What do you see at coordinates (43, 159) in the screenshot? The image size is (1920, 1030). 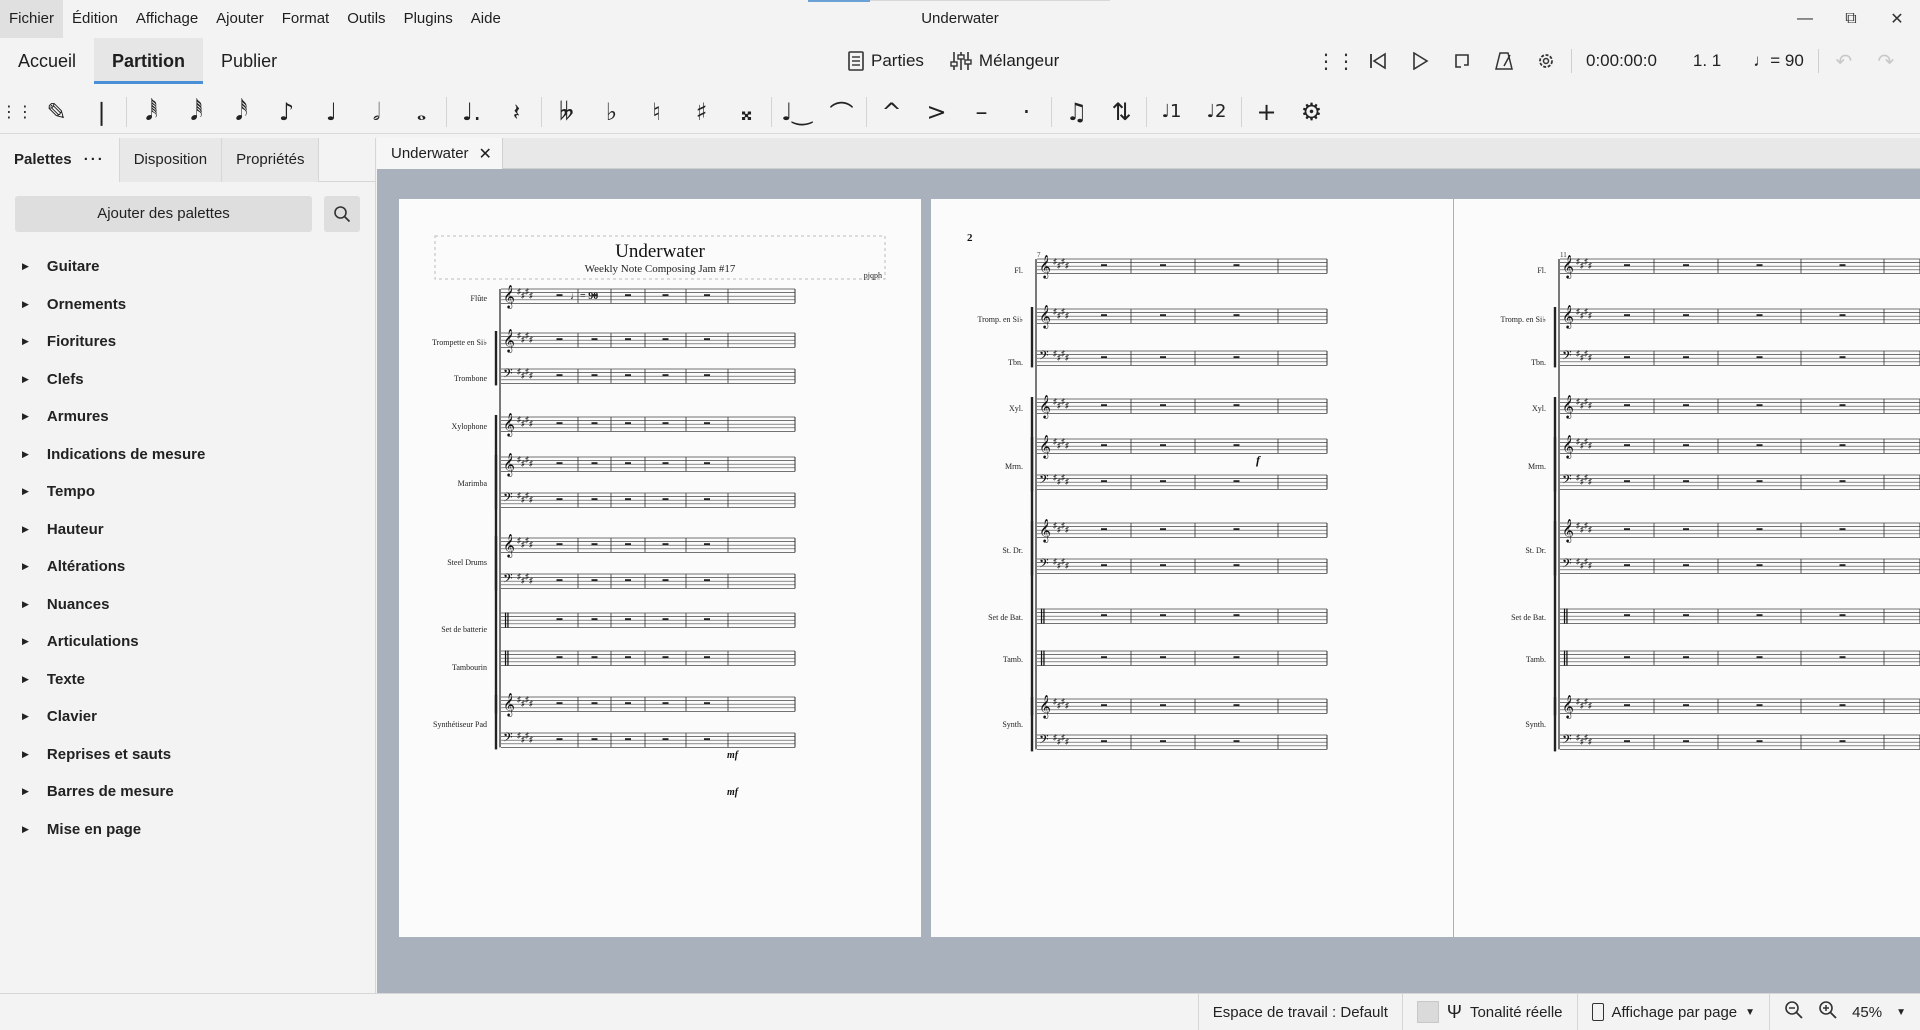 I see `tab-palettes-label: Palettes` at bounding box center [43, 159].